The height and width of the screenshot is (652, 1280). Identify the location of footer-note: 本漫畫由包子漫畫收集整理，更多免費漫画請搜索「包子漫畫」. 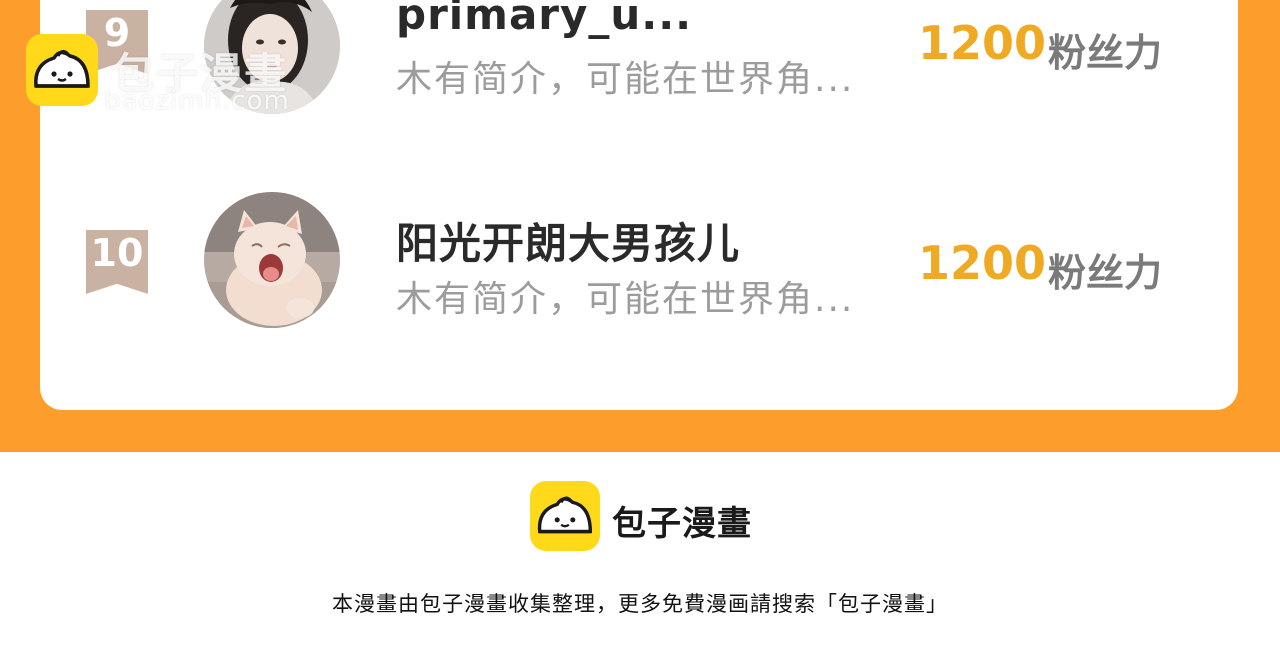
(640, 604).